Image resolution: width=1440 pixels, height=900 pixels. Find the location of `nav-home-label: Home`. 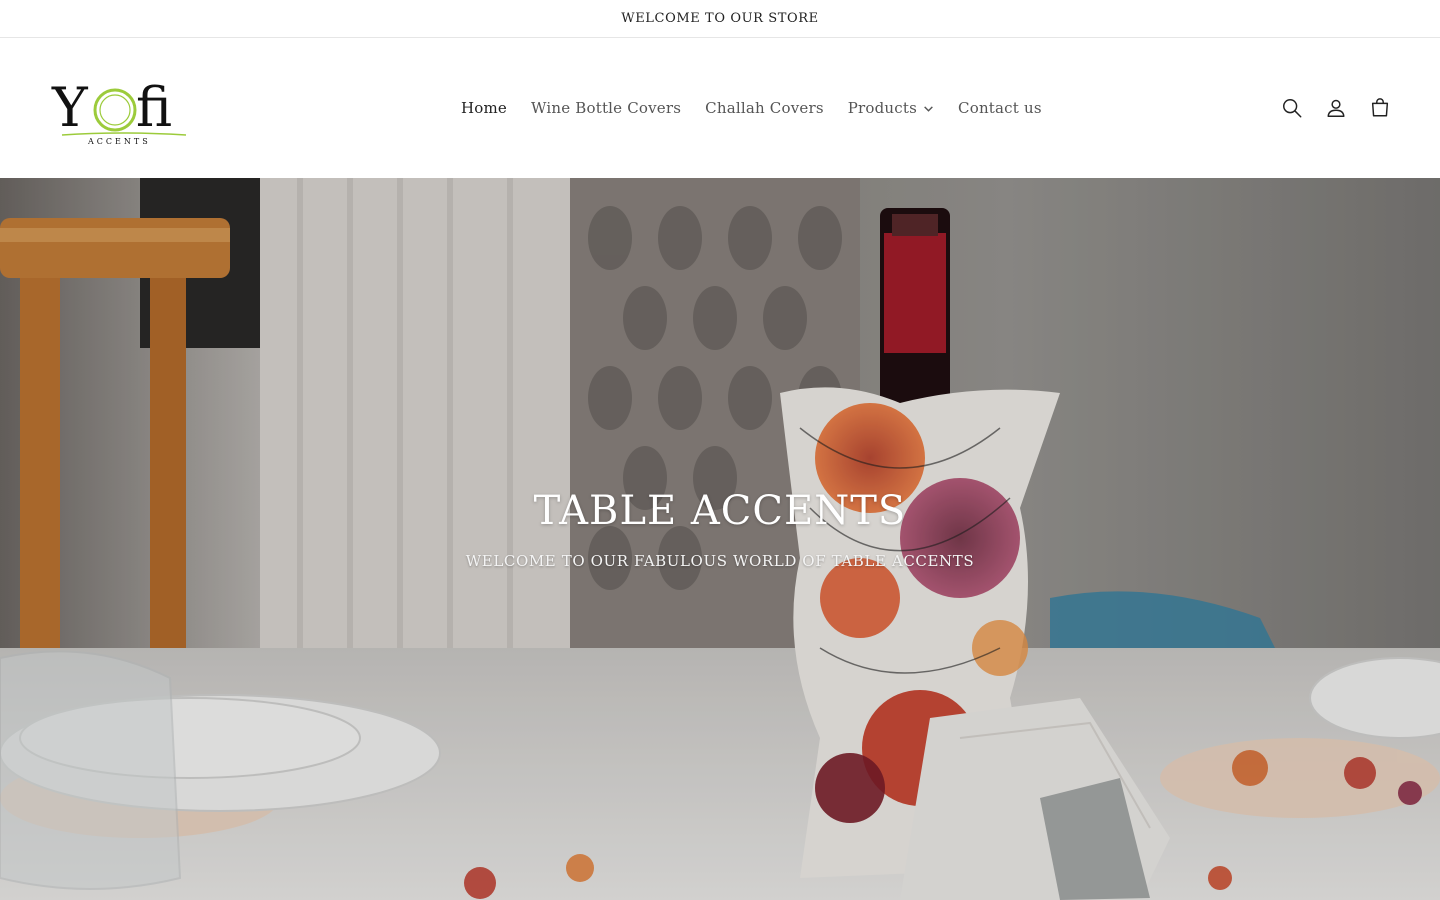

nav-home-label: Home is located at coordinates (484, 108).